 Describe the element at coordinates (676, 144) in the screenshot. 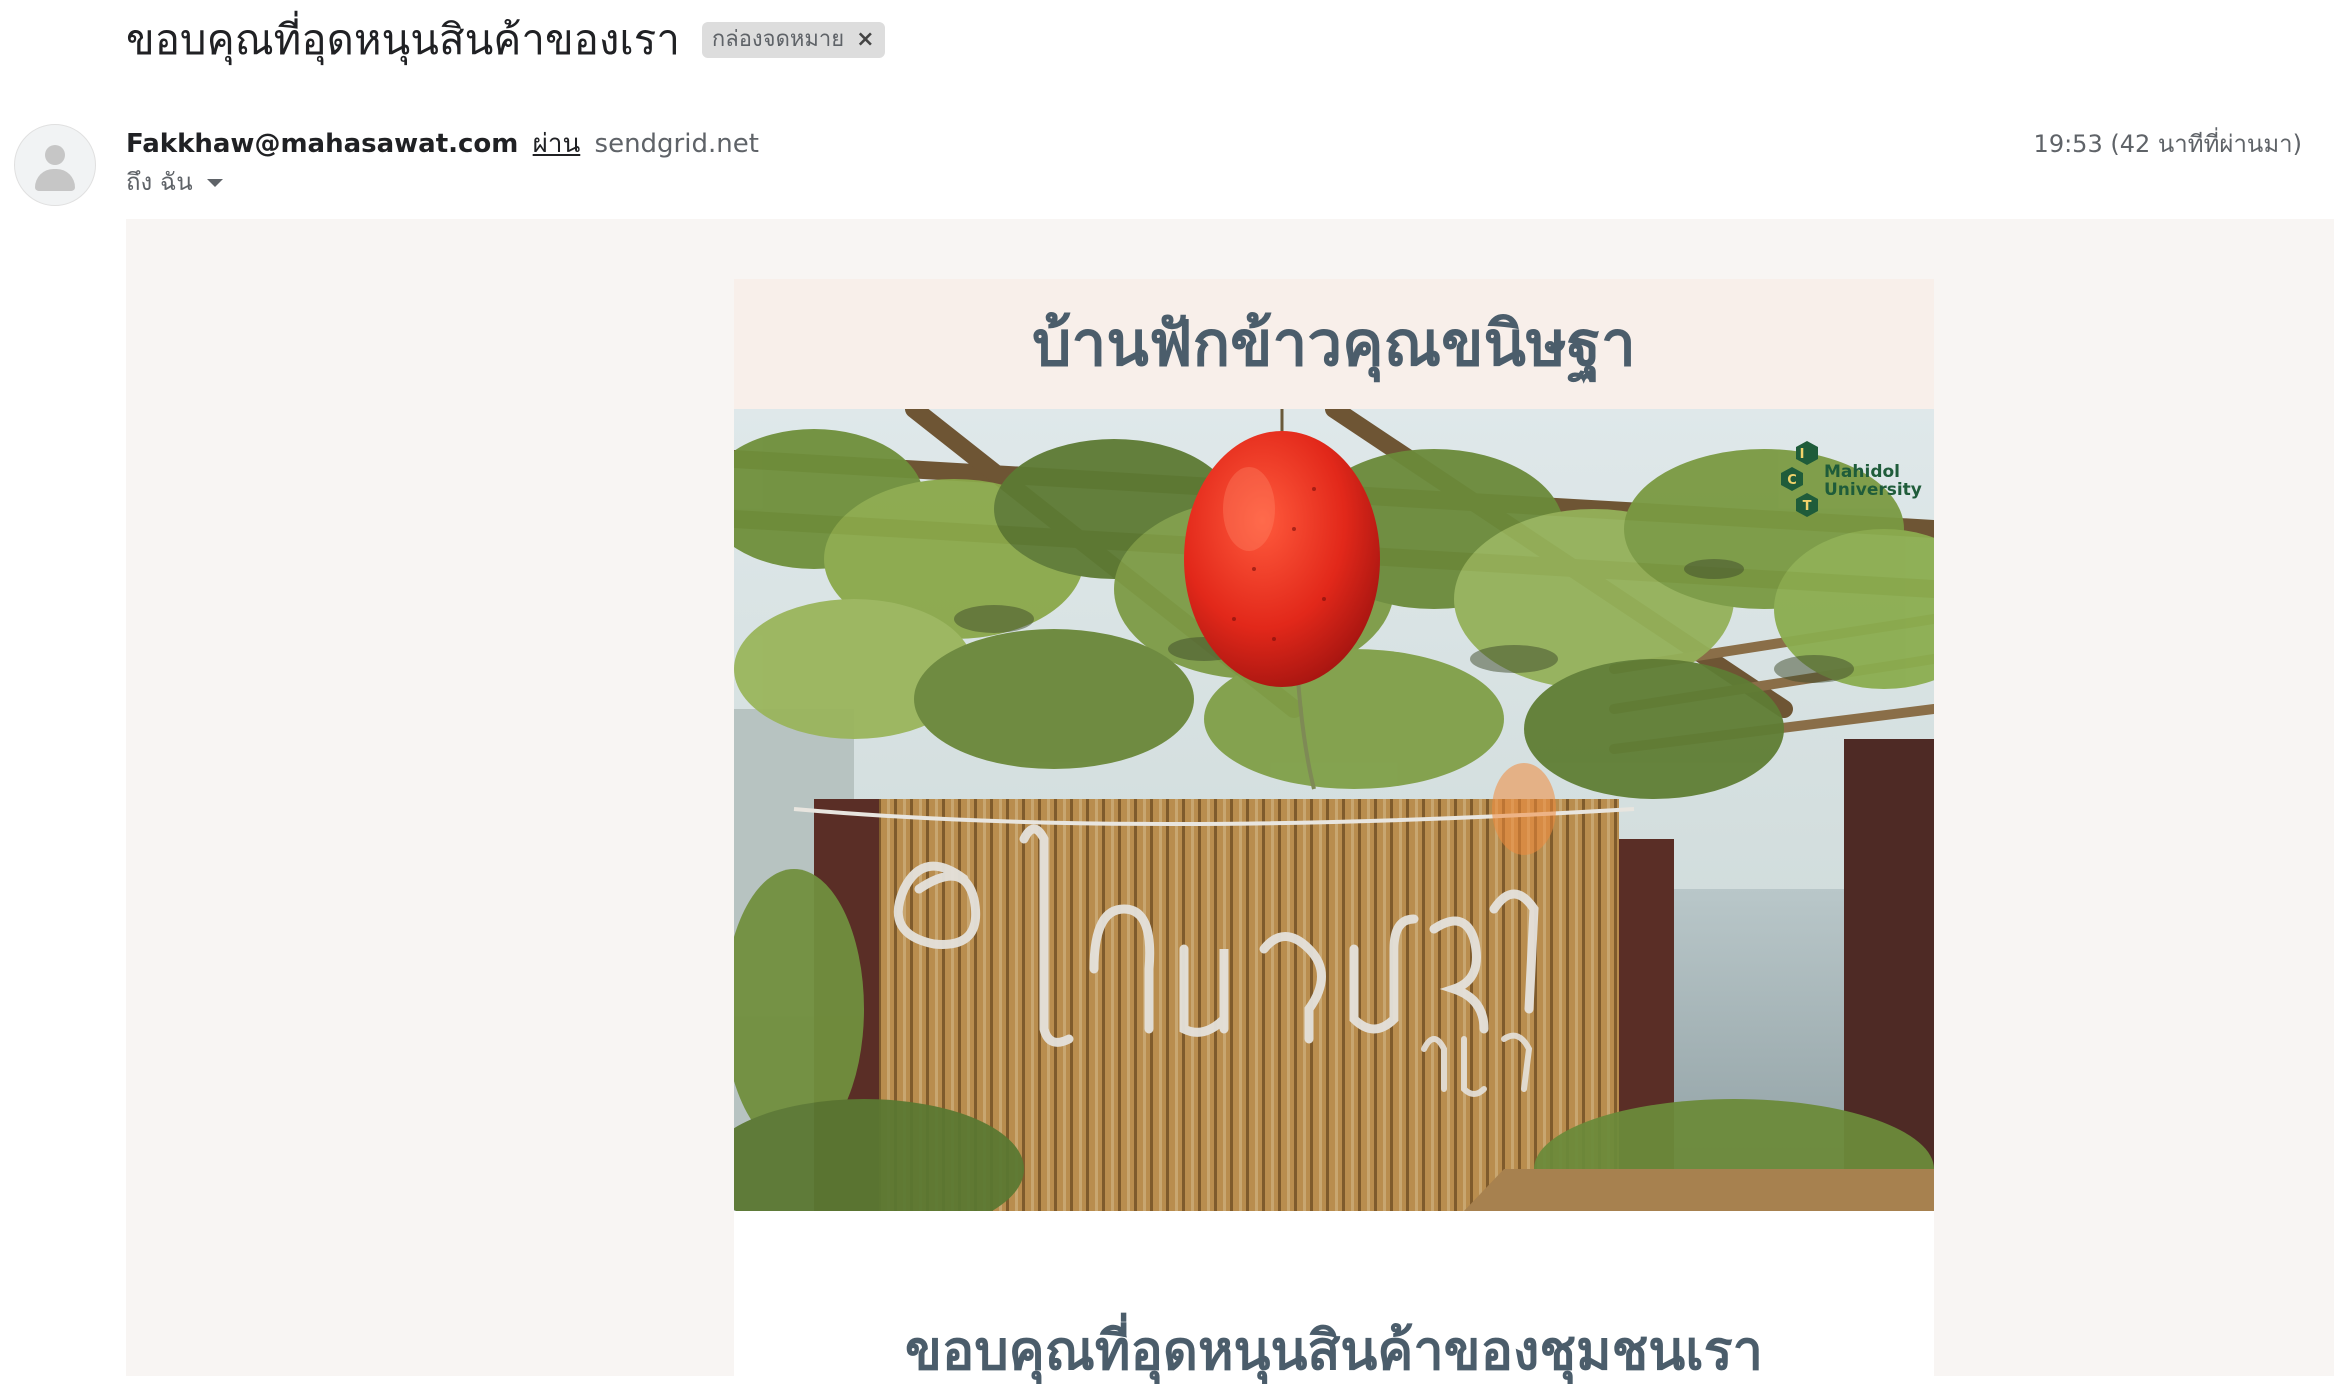

I see `via-domain: sendgrid.net` at that location.